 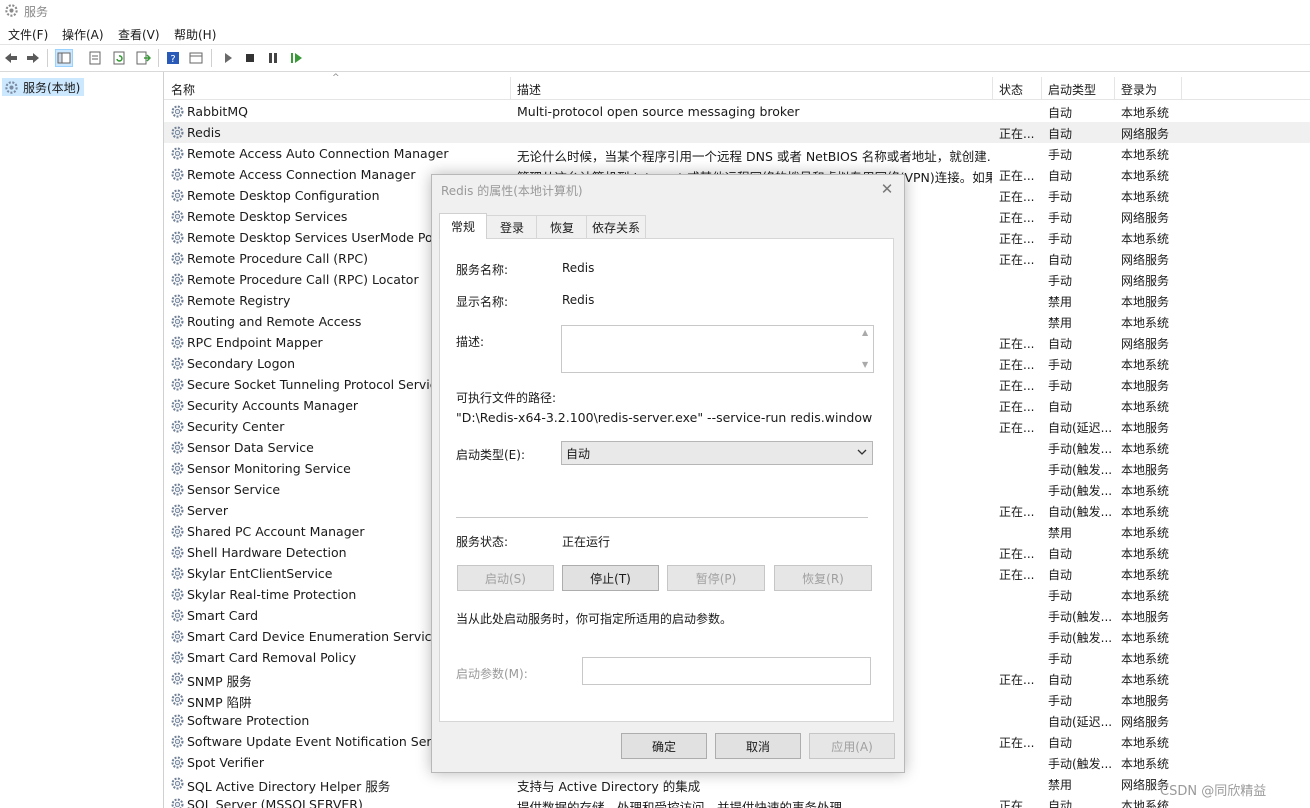 I want to click on properties-icon, so click(x=95, y=58).